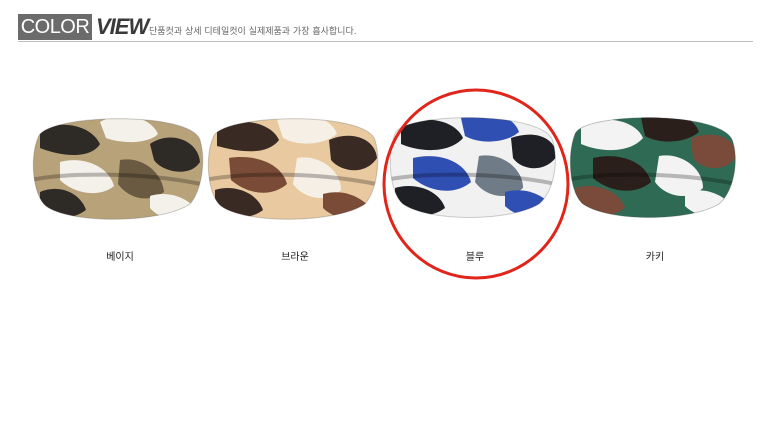 The image size is (767, 424). I want to click on color-title-badge: COLOR, so click(55, 27).